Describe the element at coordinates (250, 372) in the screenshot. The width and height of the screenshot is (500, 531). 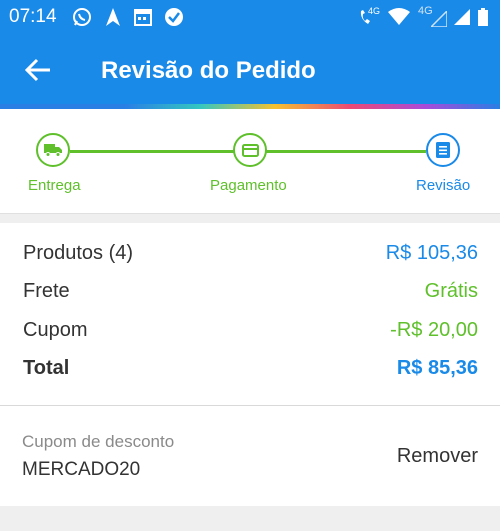
I see `summary-row-total: Total R$ 85,36` at that location.